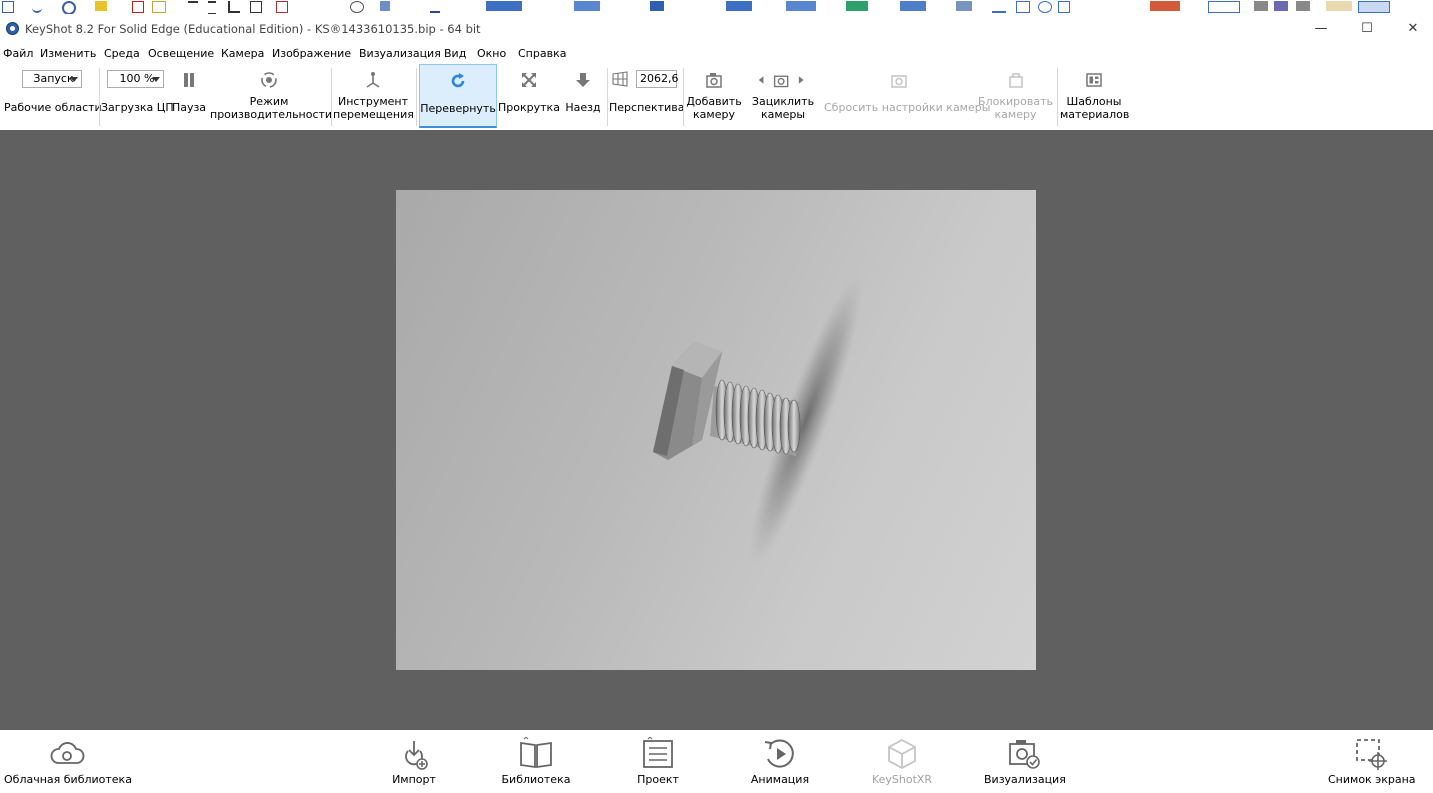 This screenshot has width=1433, height=793. I want to click on add-camera-icon, so click(714, 80).